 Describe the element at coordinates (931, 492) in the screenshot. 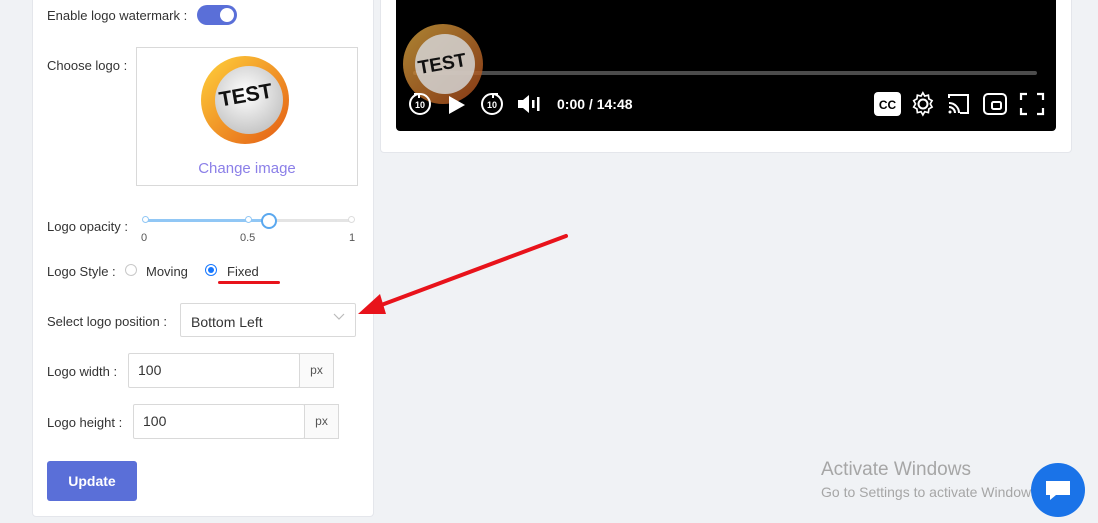

I see `activate-windows-subtitle: Go to Settings to activate Windows.` at that location.